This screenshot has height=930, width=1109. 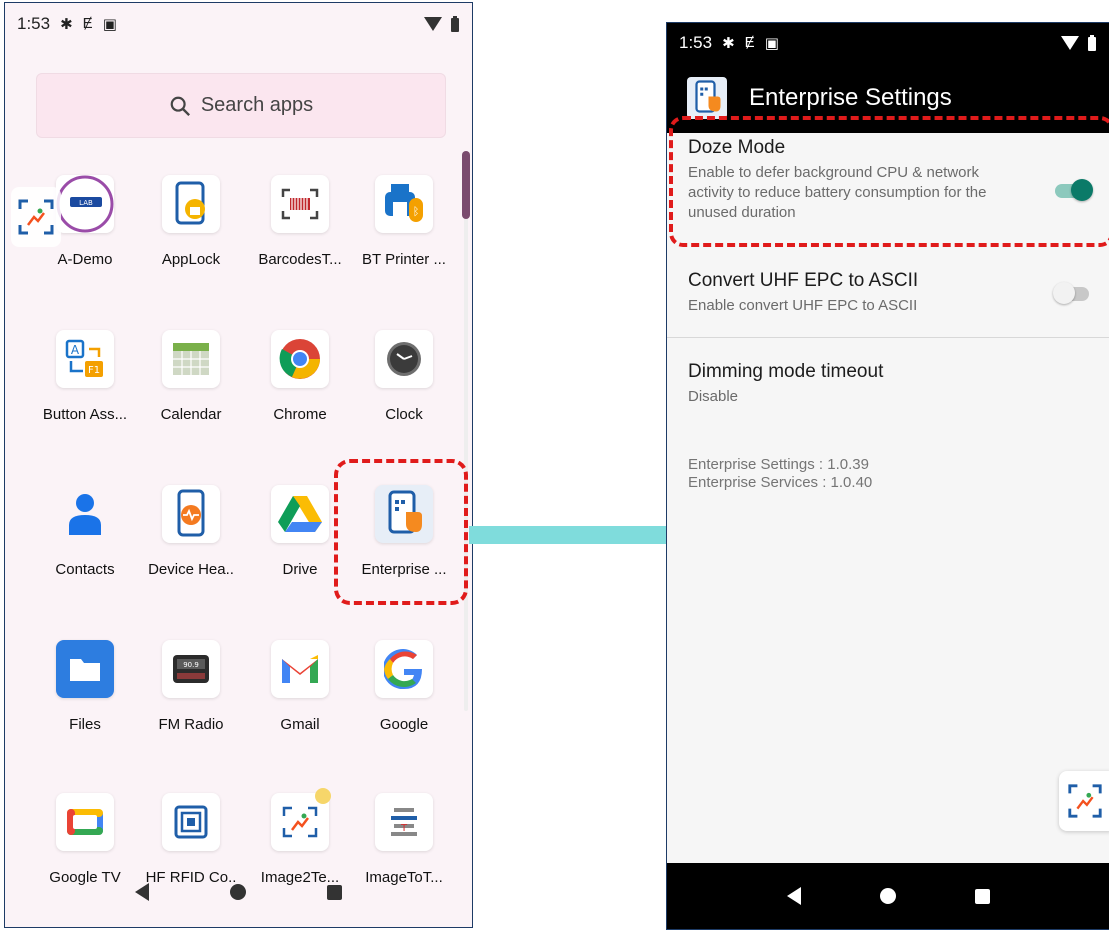 I want to click on svg-text: LAB, so click(x=86, y=203).